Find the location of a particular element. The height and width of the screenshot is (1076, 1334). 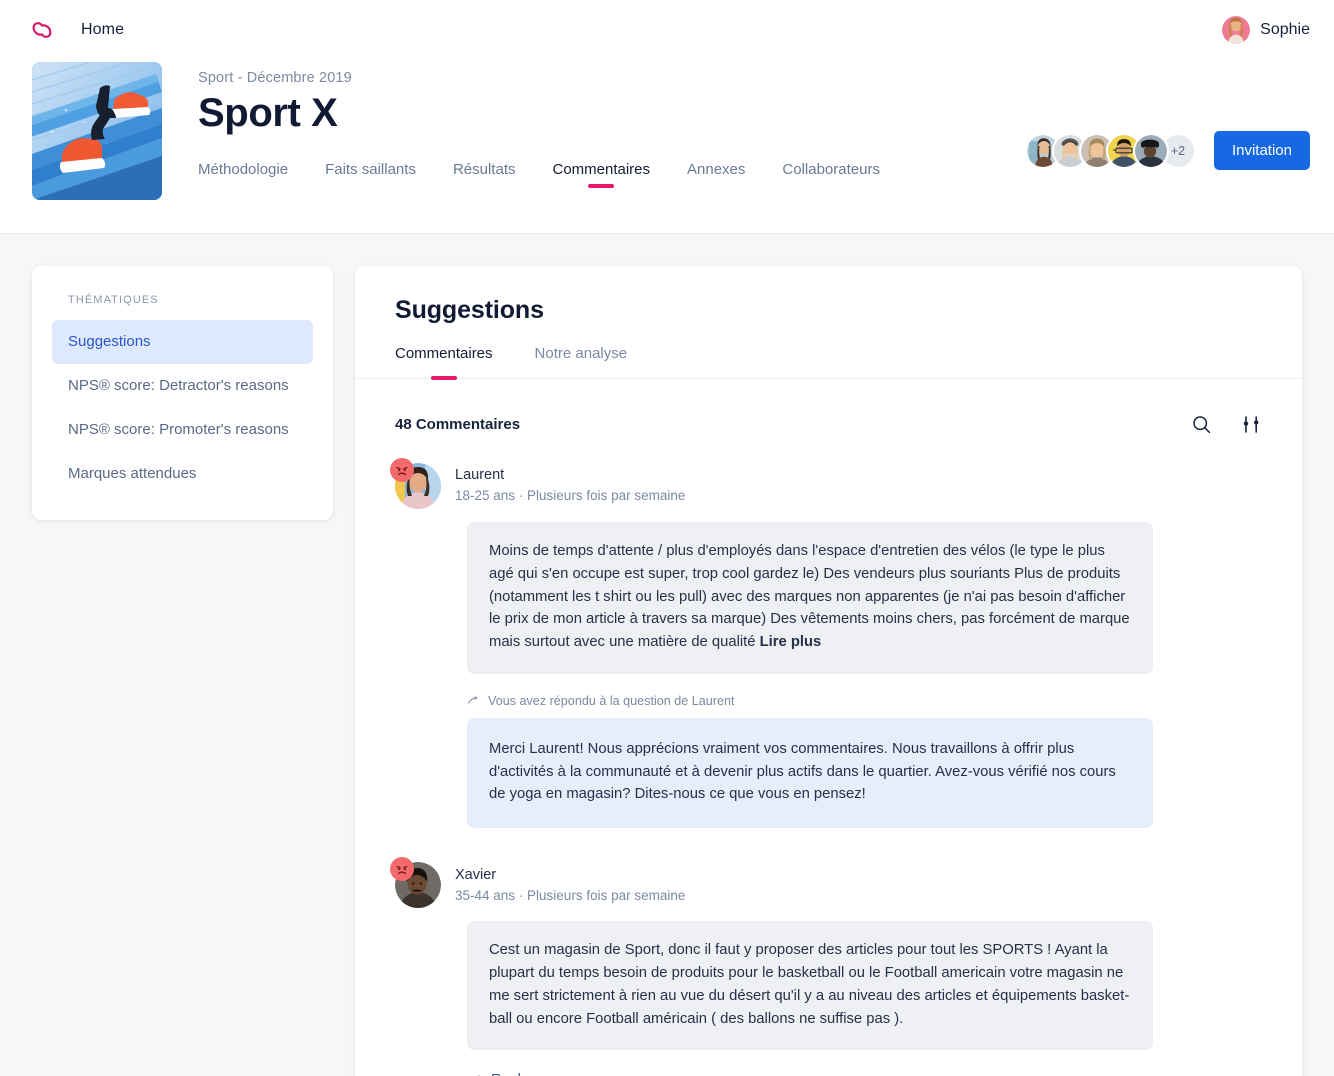

reply-arrow-icon is located at coordinates (473, 701).